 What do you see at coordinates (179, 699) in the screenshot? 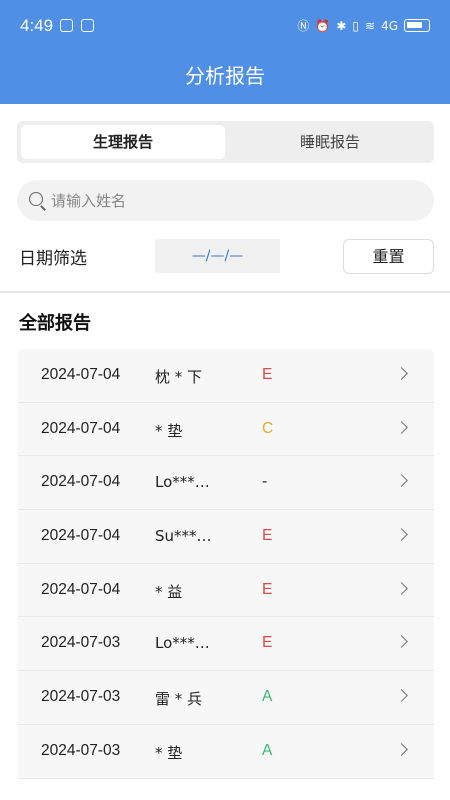
I see `report-name: 雷 * 兵` at bounding box center [179, 699].